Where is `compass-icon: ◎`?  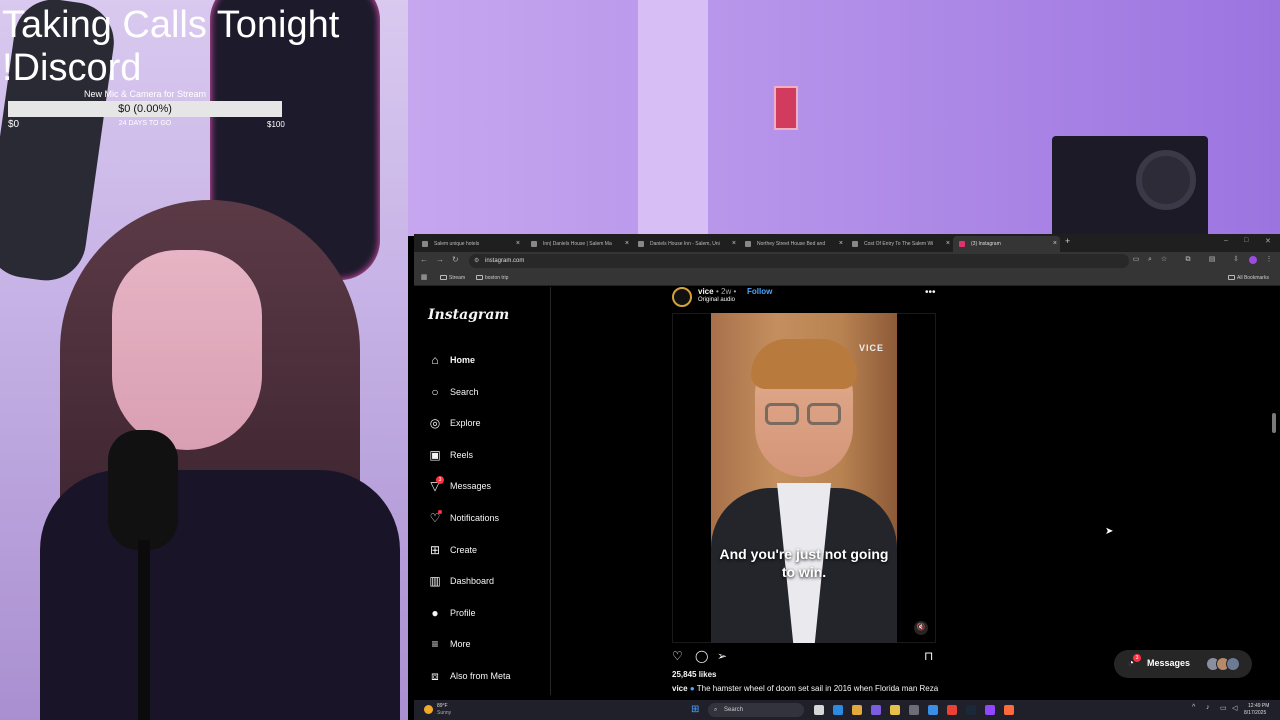 compass-icon: ◎ is located at coordinates (435, 423).